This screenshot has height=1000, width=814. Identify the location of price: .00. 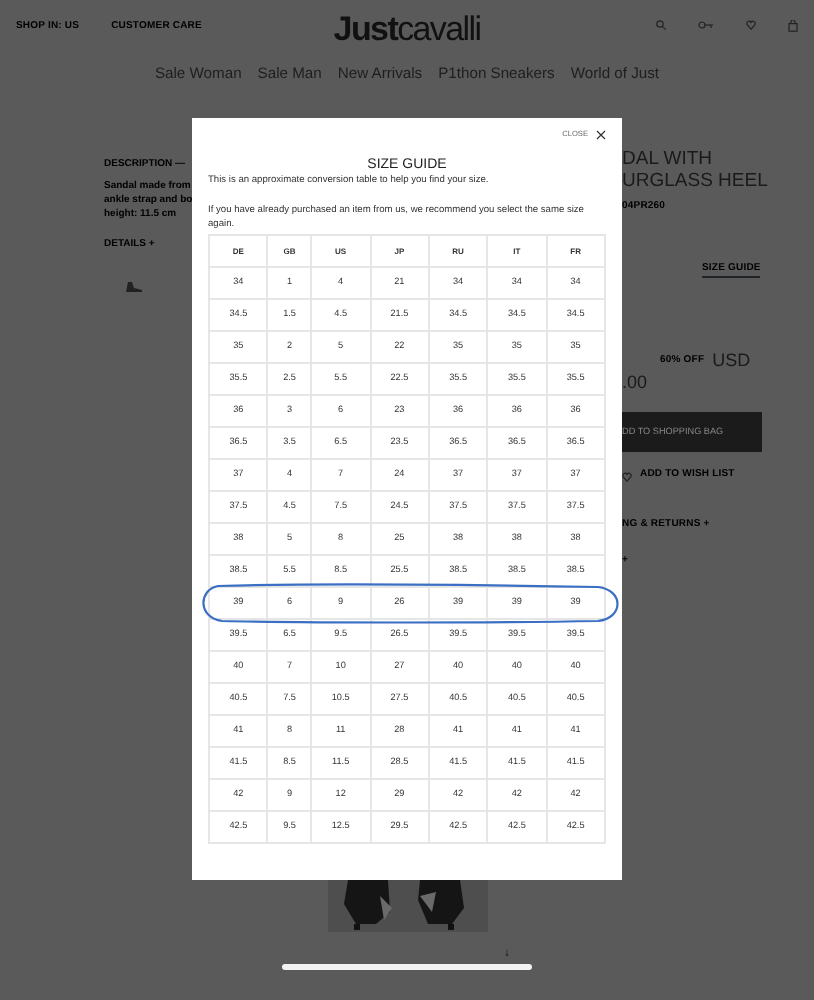
(636, 382).